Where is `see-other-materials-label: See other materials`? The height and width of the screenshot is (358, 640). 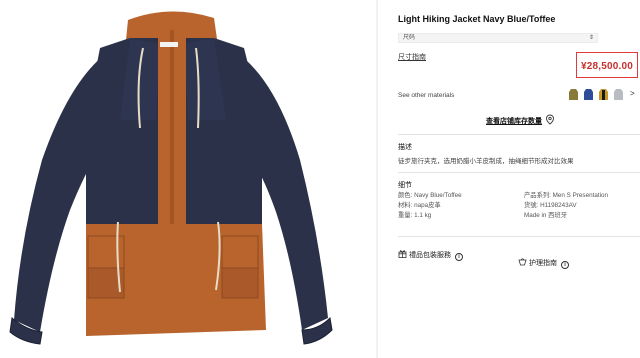
see-other-materials-label: See other materials is located at coordinates (426, 95).